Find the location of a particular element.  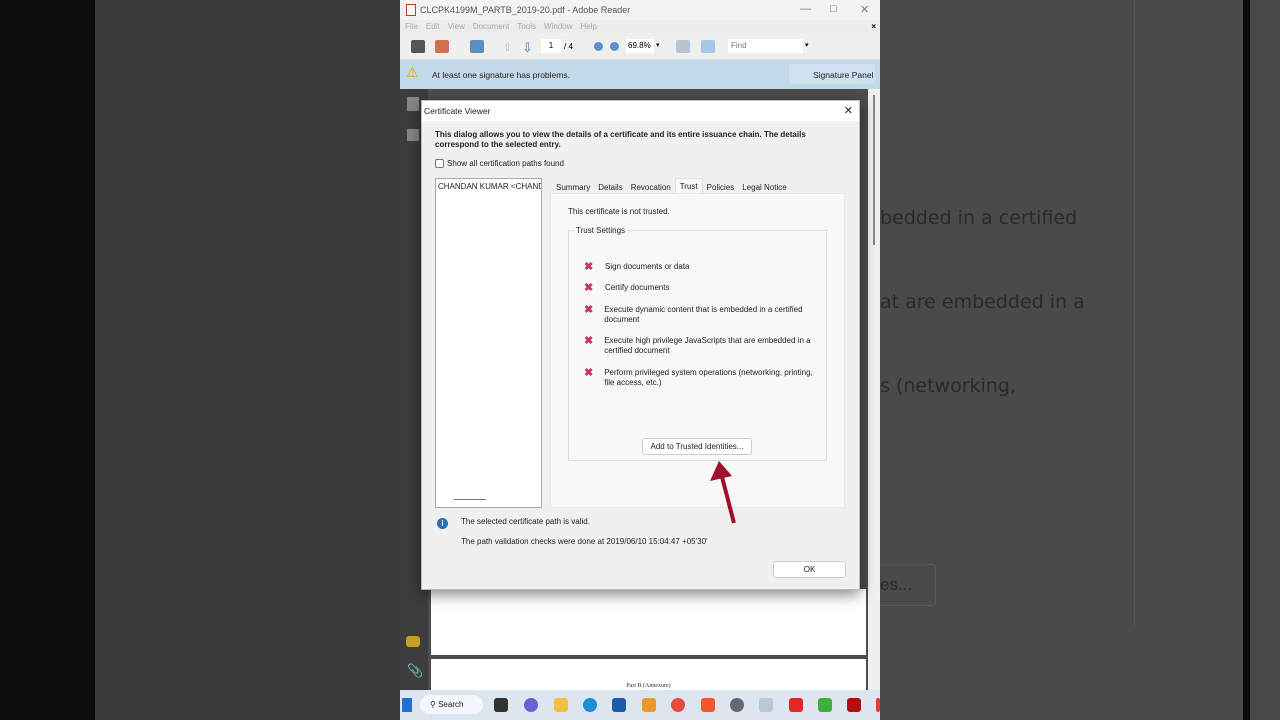

red-arrow-annotation is located at coordinates (723, 492).